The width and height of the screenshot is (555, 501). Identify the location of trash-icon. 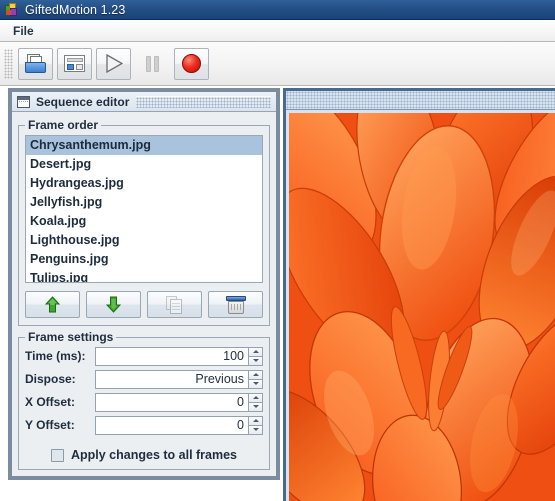
(235, 304).